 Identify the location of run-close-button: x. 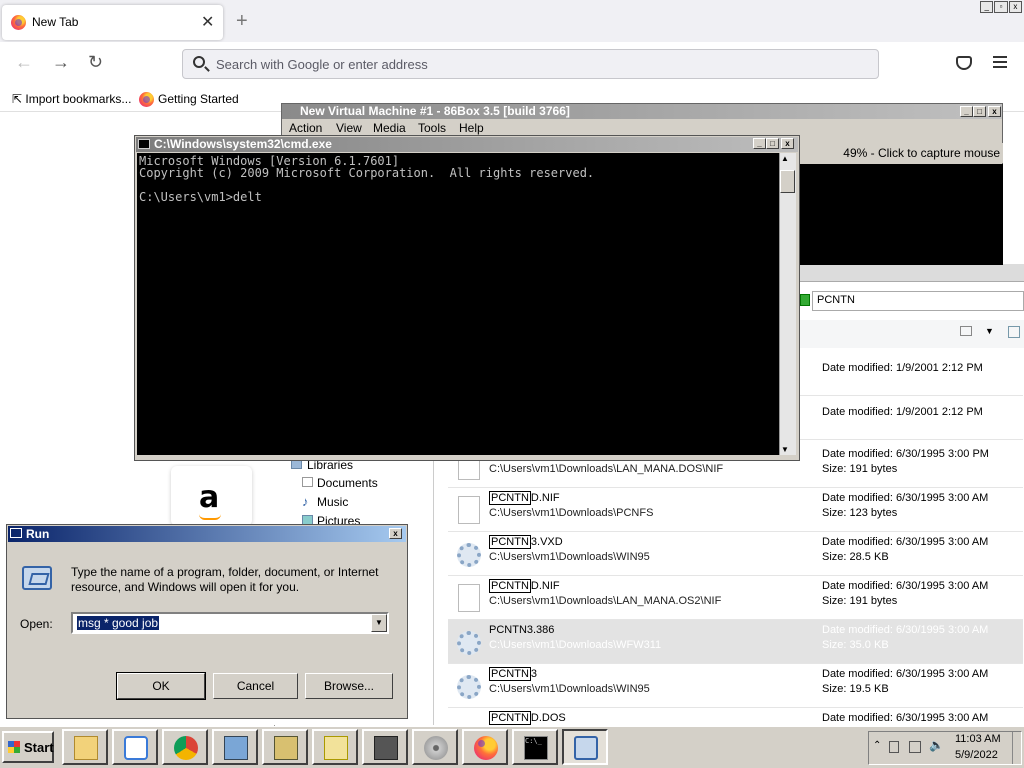
(395, 533).